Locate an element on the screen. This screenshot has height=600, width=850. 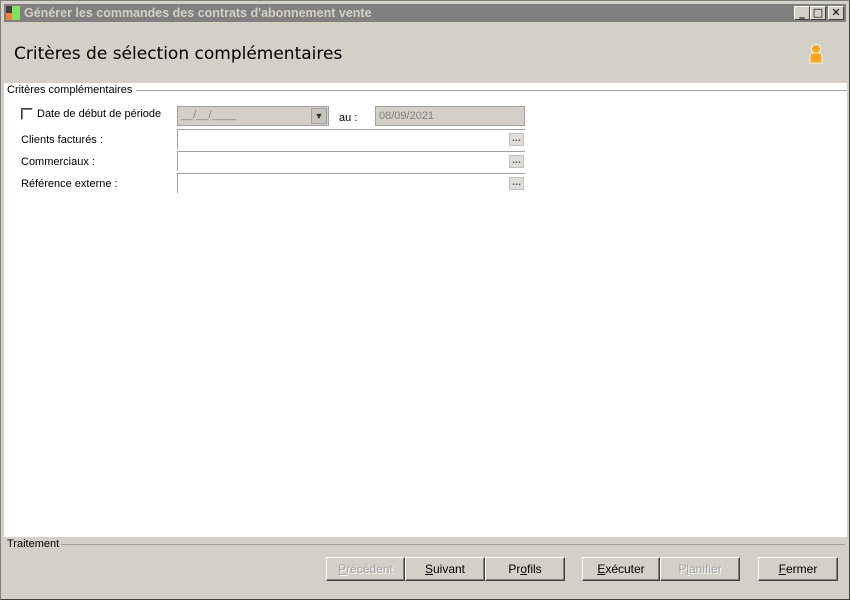
user-icon is located at coordinates (816, 55).